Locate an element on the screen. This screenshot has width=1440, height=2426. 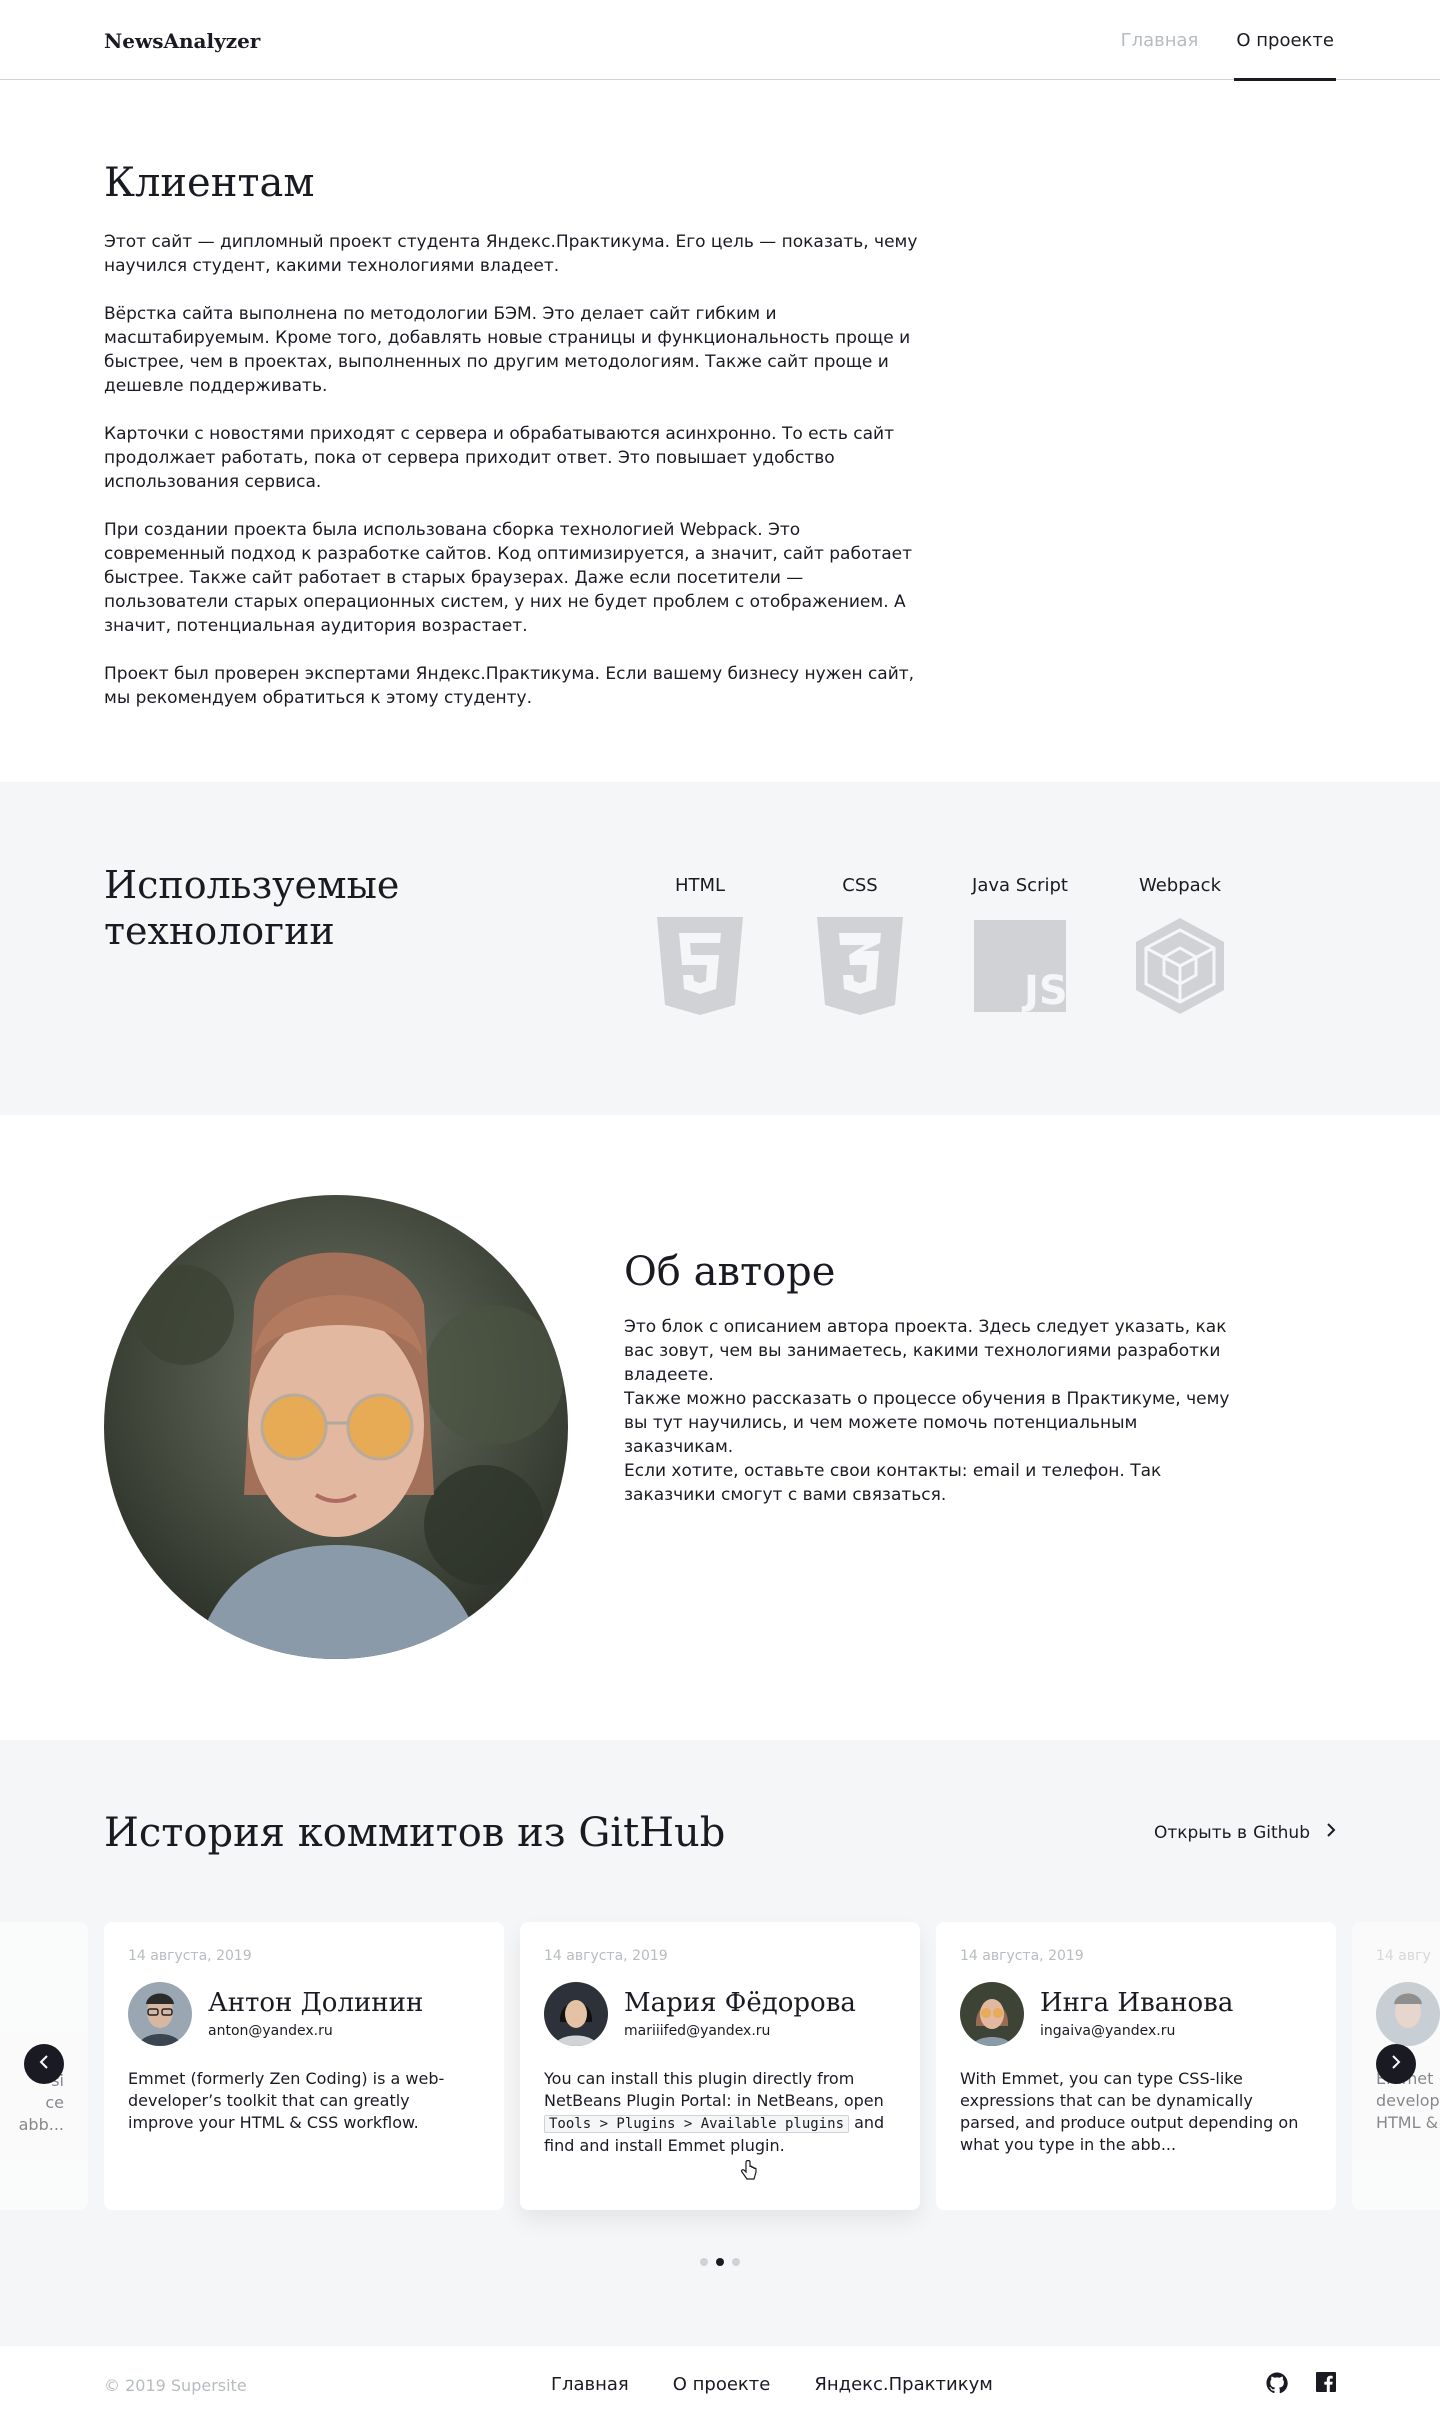
javascript-icon: JS is located at coordinates (1020, 966).